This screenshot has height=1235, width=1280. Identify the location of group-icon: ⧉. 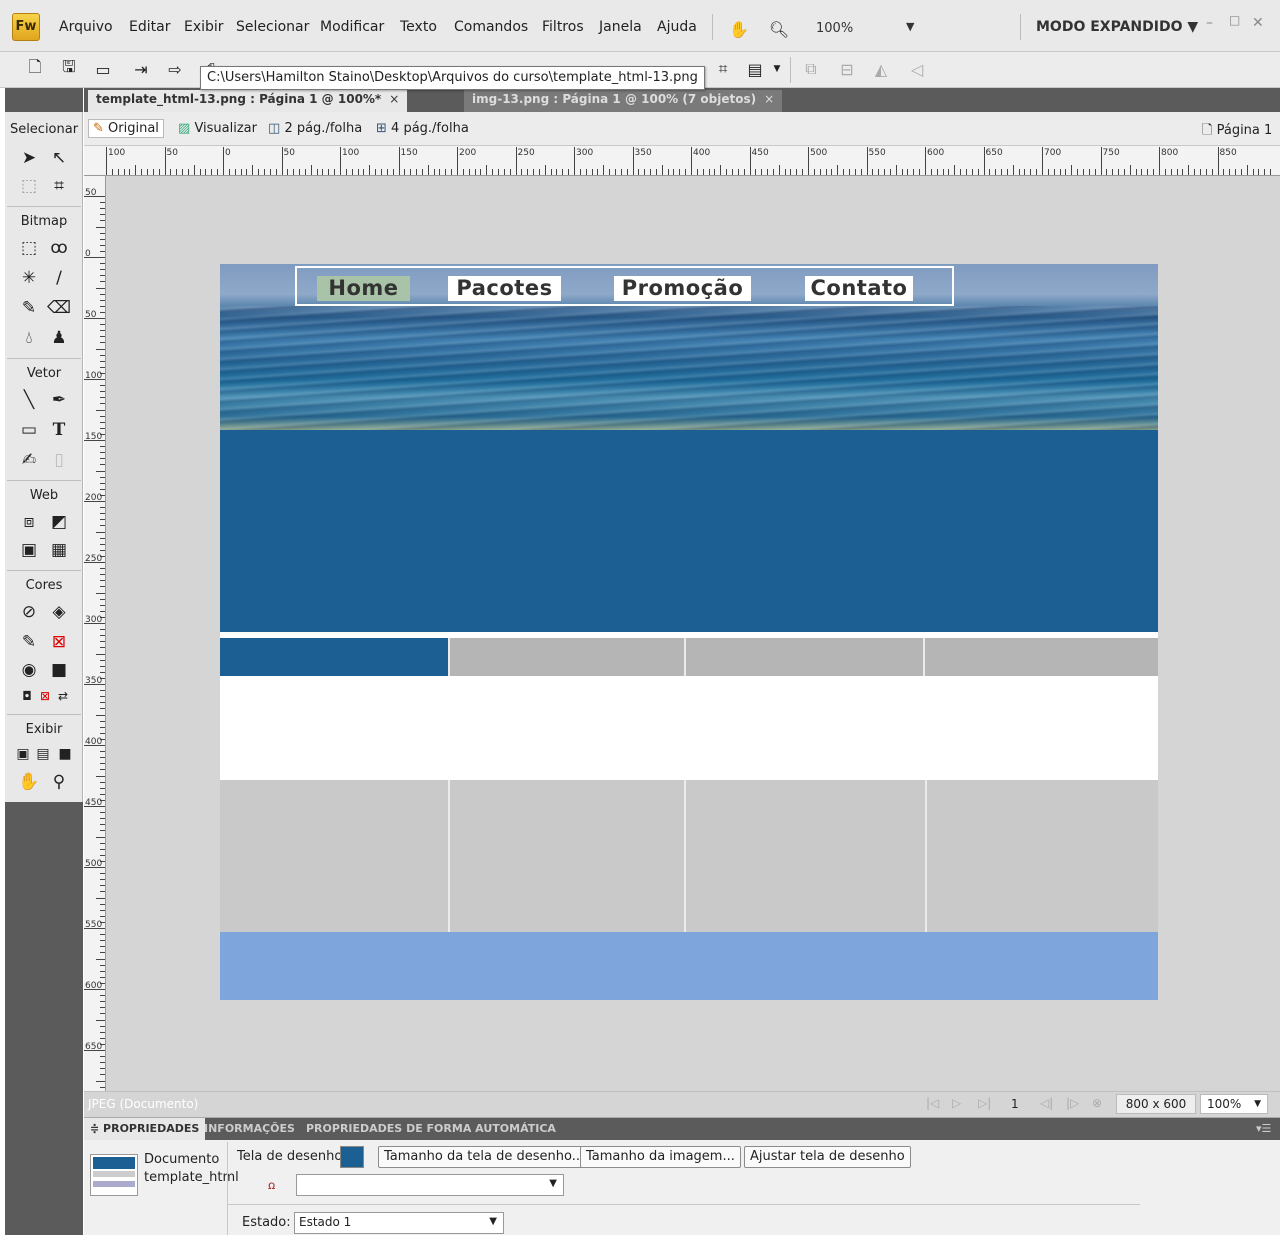
(811, 69).